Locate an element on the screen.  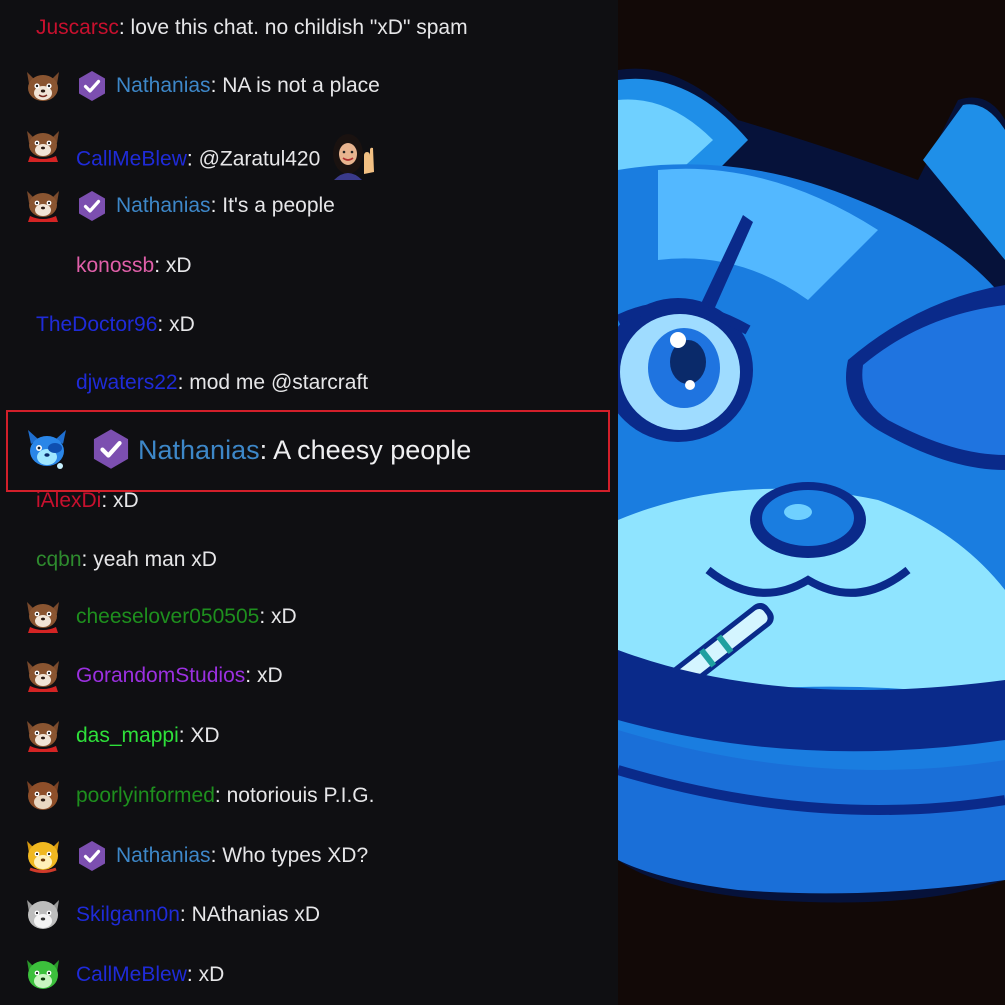
chat-message: Nathanias: It's a people is located at coordinates (310, 206).